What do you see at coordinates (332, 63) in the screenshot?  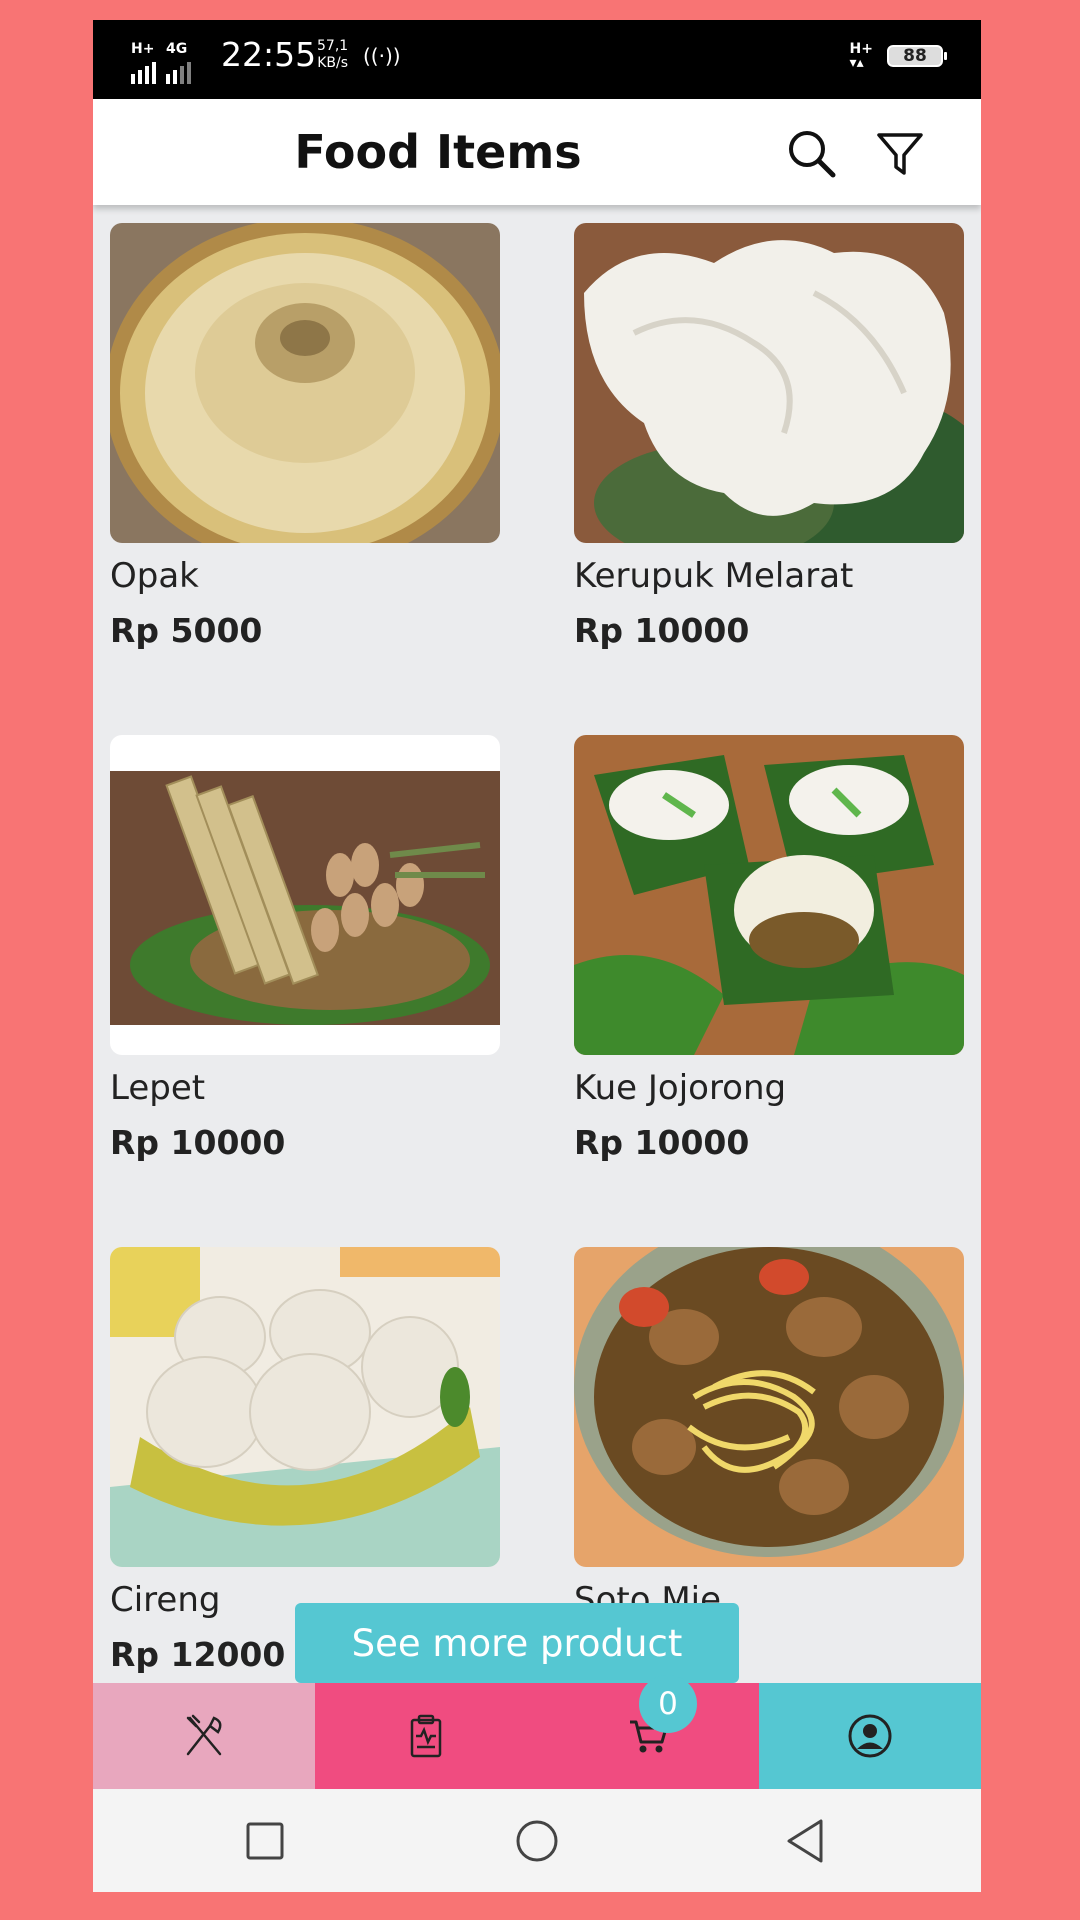 I see `network-speed-unit: KB/s` at bounding box center [332, 63].